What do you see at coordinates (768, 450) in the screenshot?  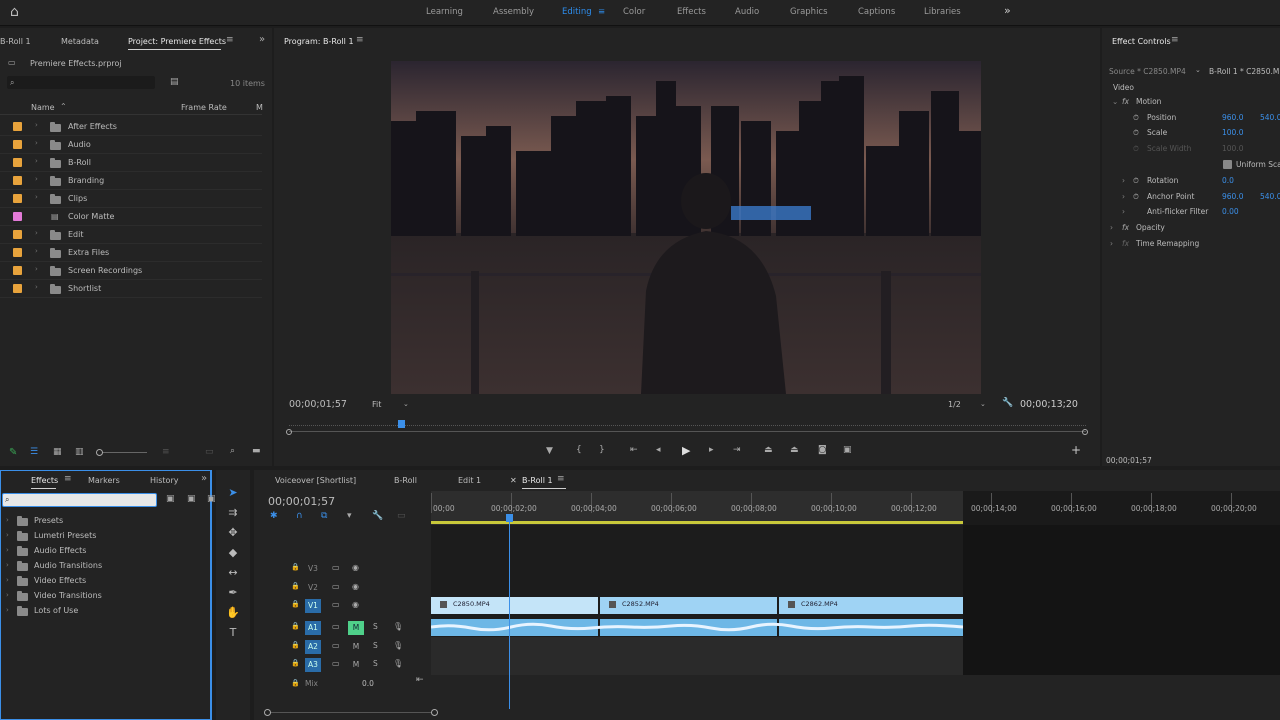 I see `lift-icon: ⏏` at bounding box center [768, 450].